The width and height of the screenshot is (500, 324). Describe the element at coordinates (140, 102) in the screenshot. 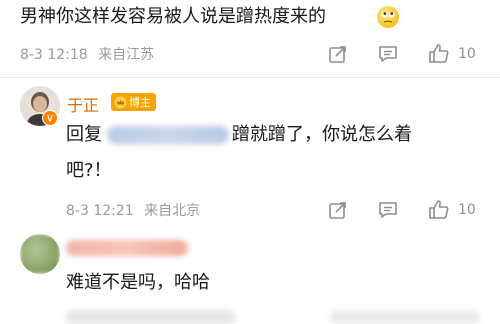

I see `blogger-badge-label: 博主` at that location.